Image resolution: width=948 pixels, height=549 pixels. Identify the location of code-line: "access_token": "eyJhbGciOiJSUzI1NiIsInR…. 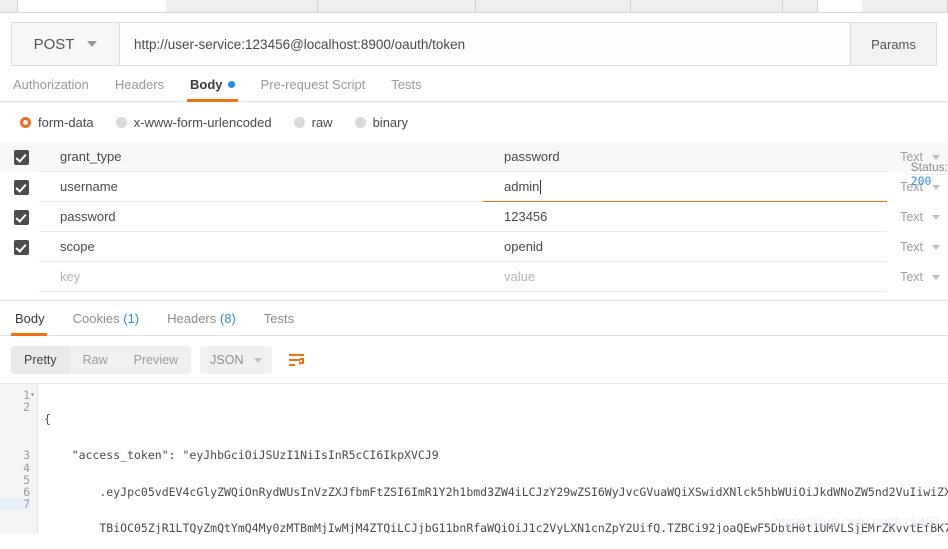
(241, 455).